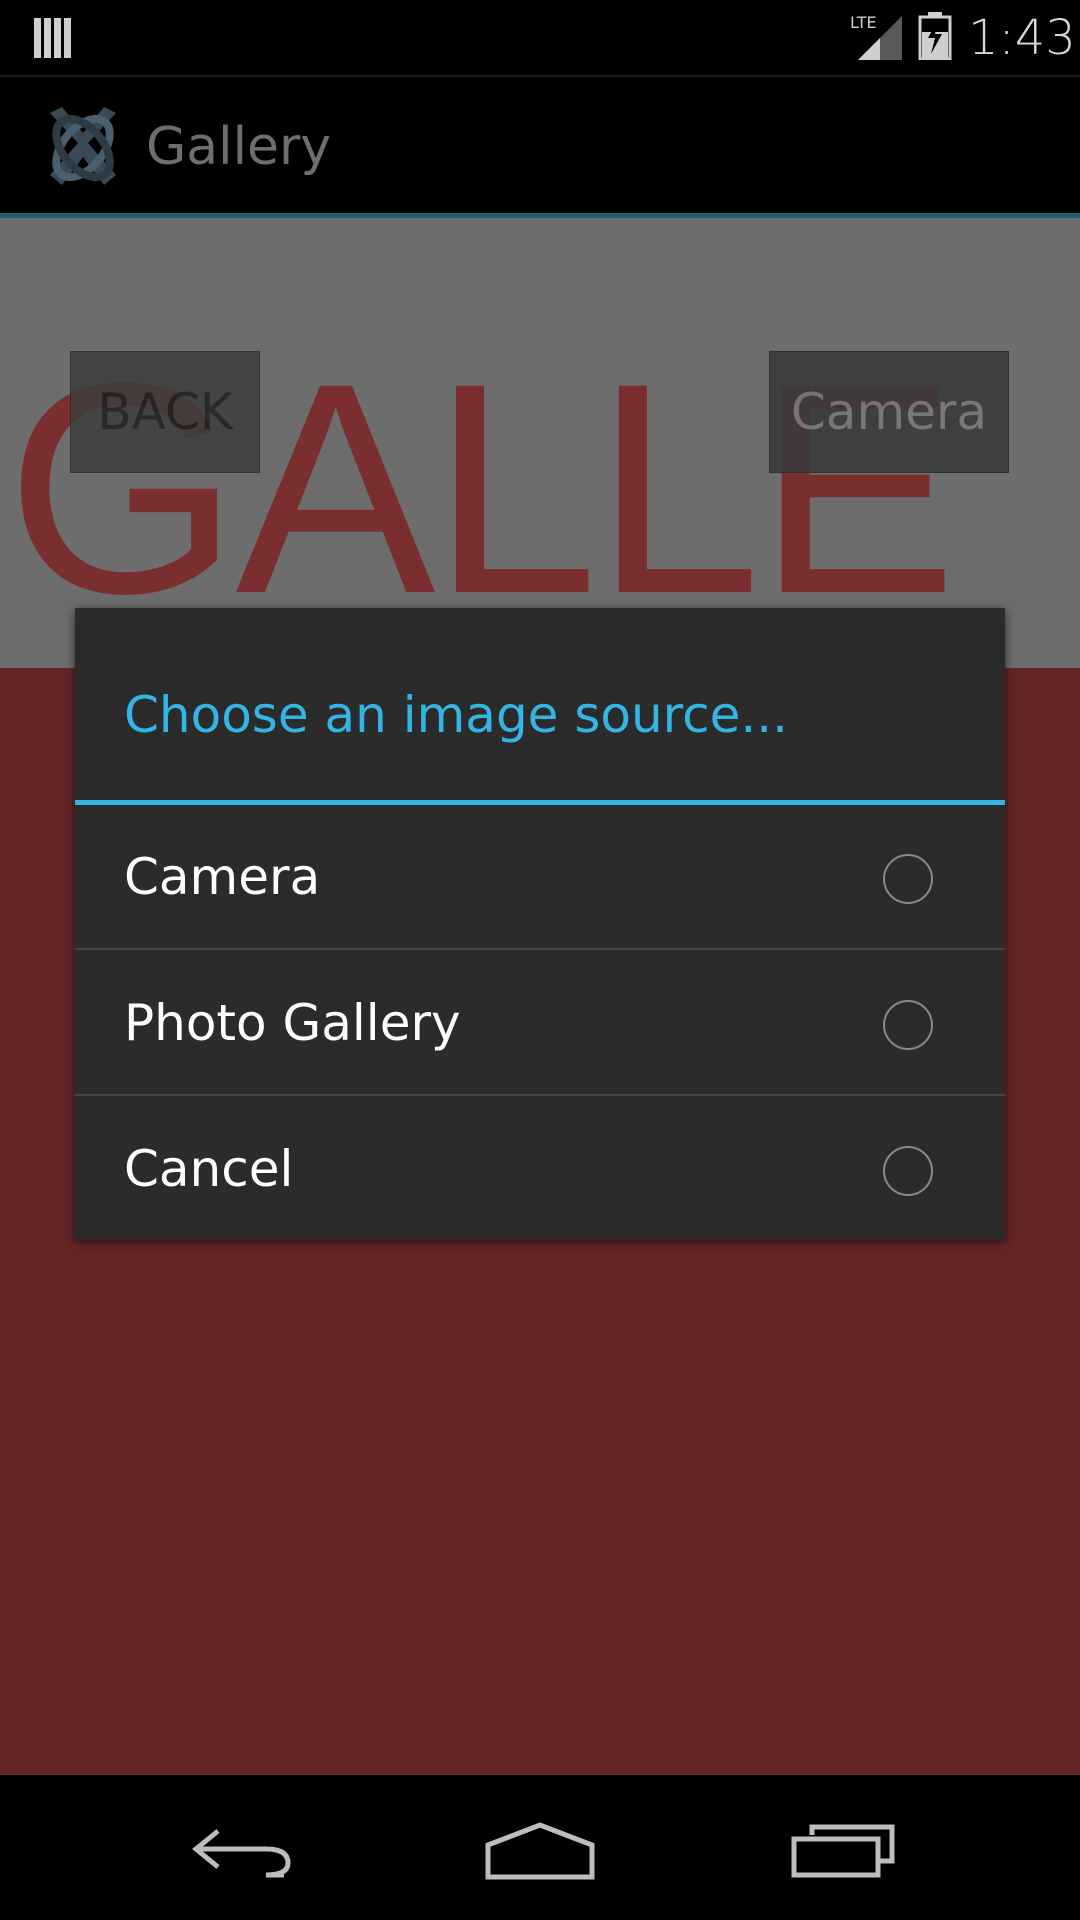  What do you see at coordinates (843, 1851) in the screenshot?
I see `recent-apps-icon` at bounding box center [843, 1851].